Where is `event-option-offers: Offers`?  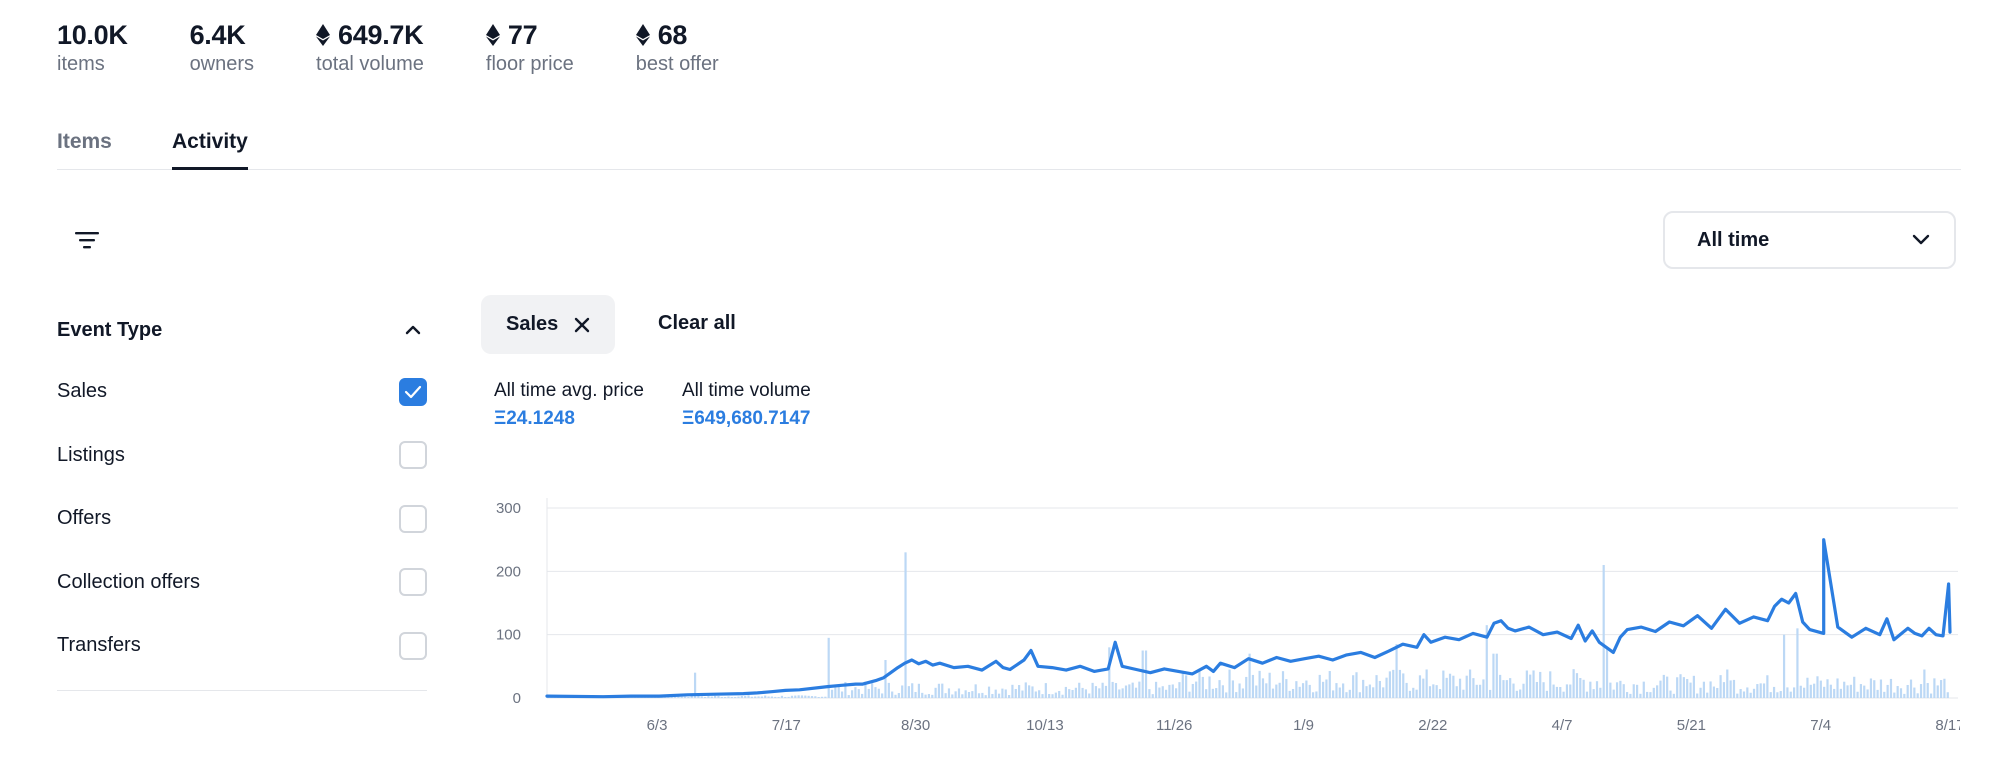 event-option-offers: Offers is located at coordinates (242, 519).